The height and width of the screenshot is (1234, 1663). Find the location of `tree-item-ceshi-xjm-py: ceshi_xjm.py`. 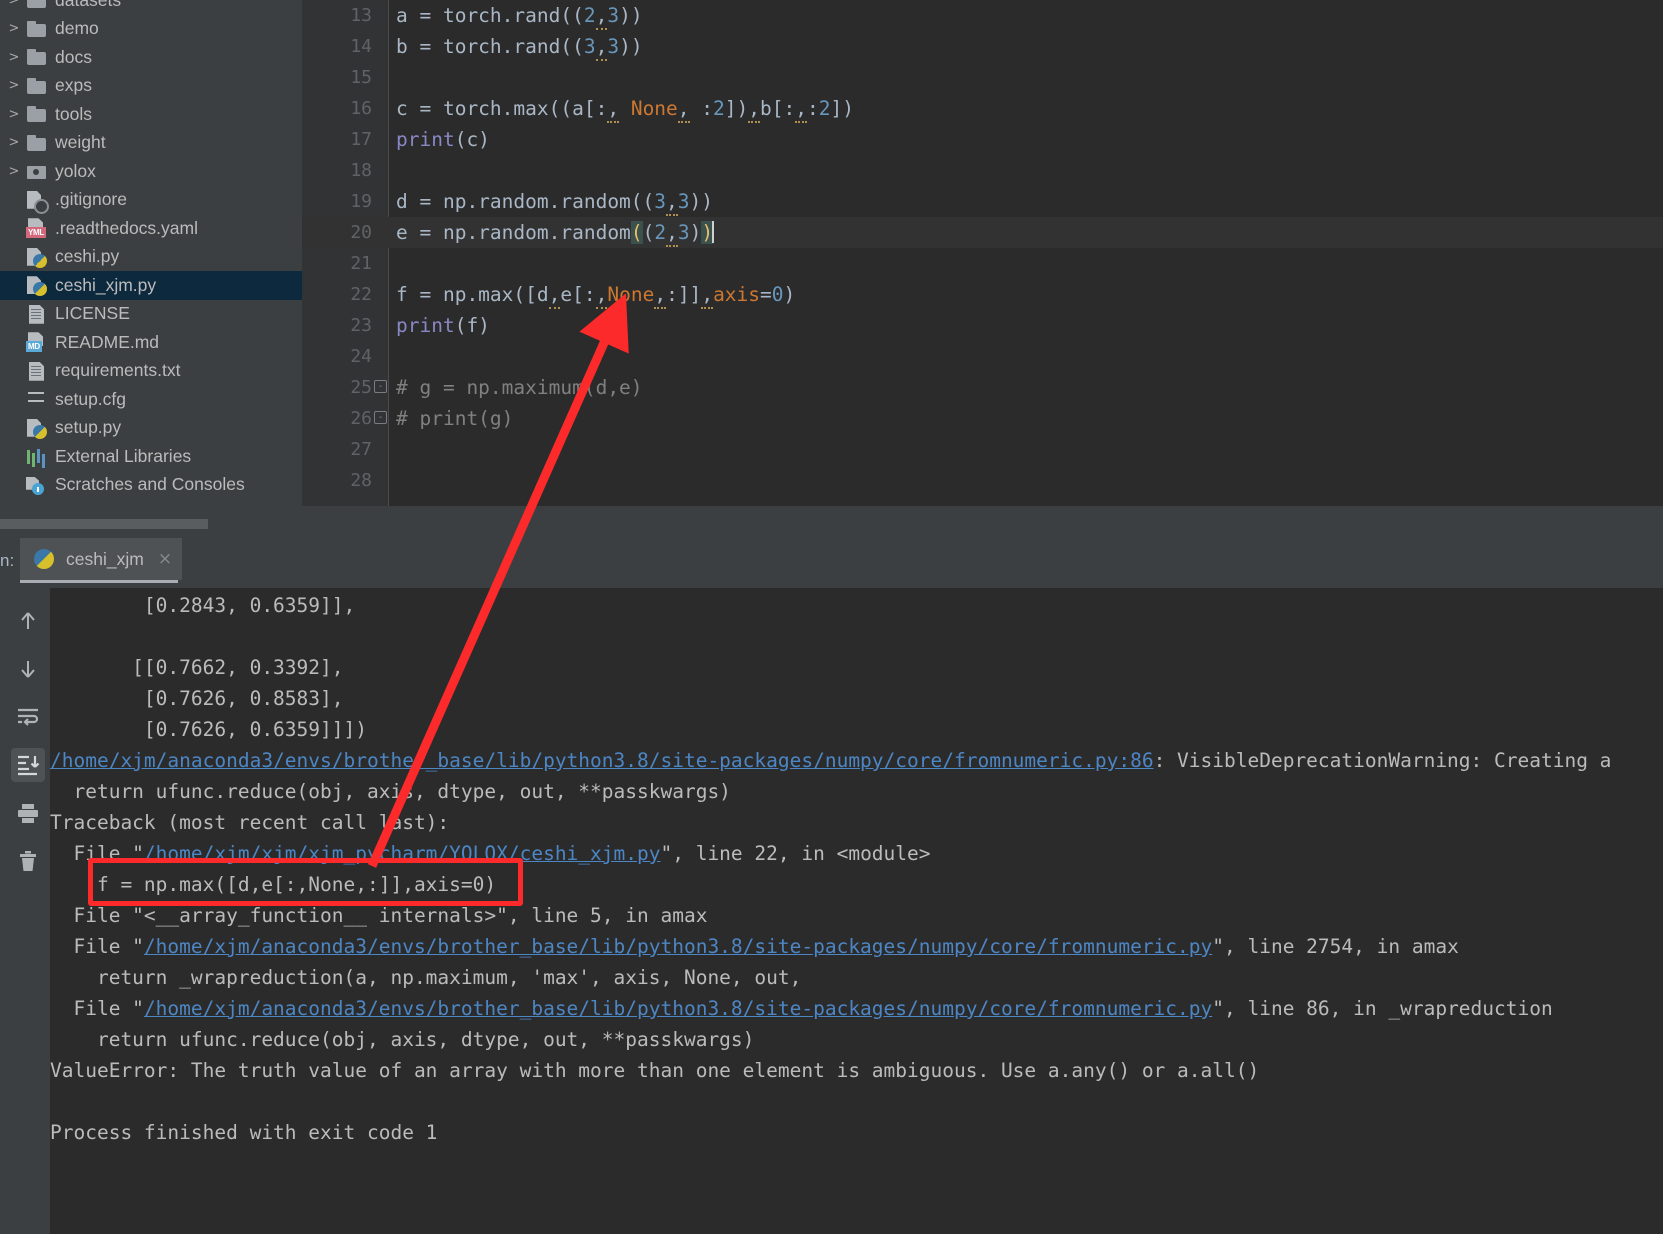

tree-item-ceshi-xjm-py: ceshi_xjm.py is located at coordinates (151, 285).